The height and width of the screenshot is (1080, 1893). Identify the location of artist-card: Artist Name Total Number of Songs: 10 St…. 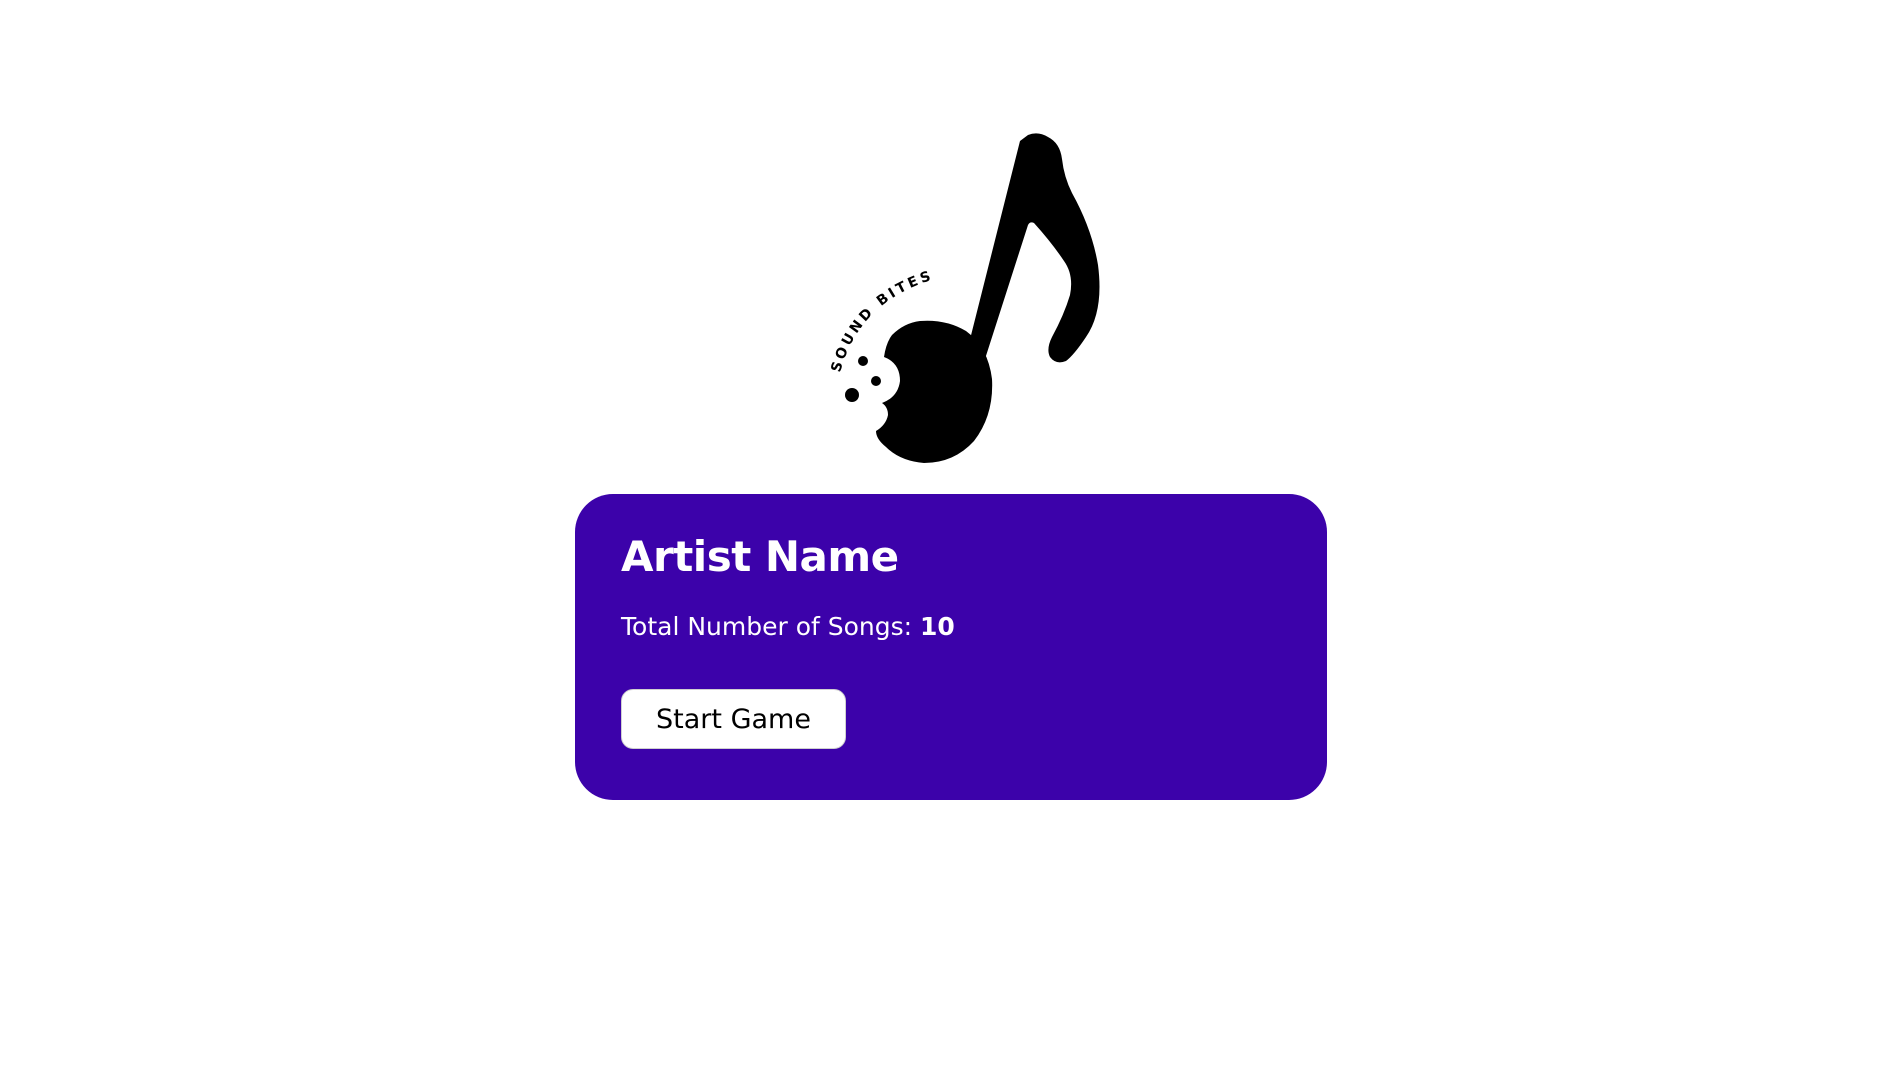
(951, 647).